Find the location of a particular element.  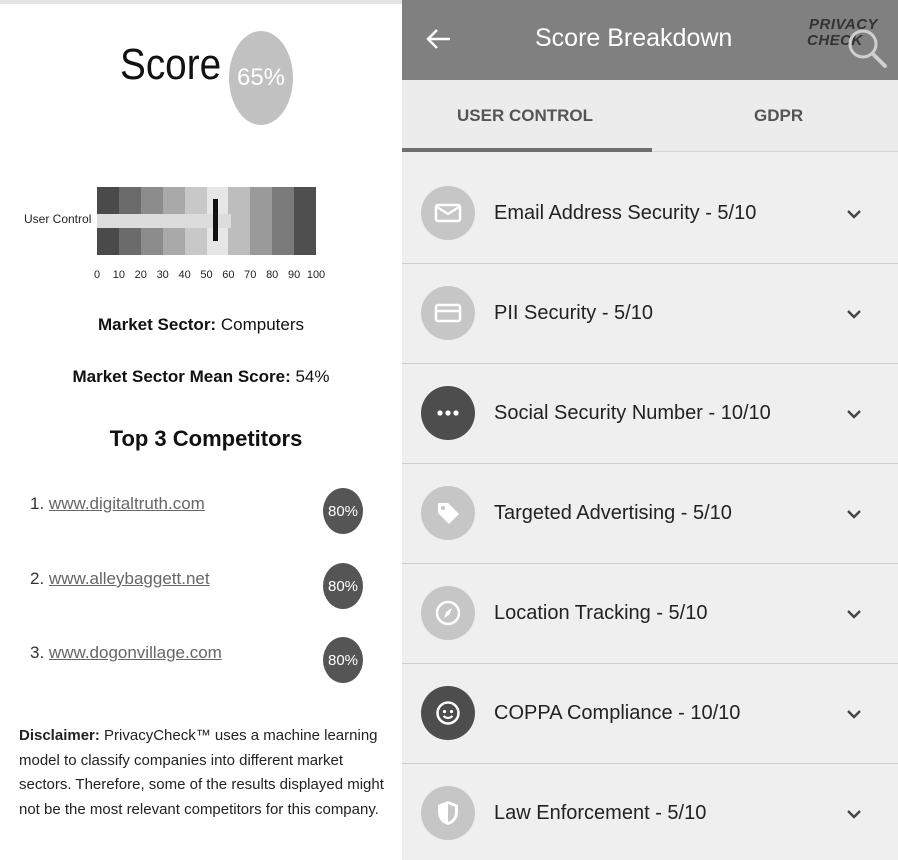

more-dots-icon is located at coordinates (448, 413).